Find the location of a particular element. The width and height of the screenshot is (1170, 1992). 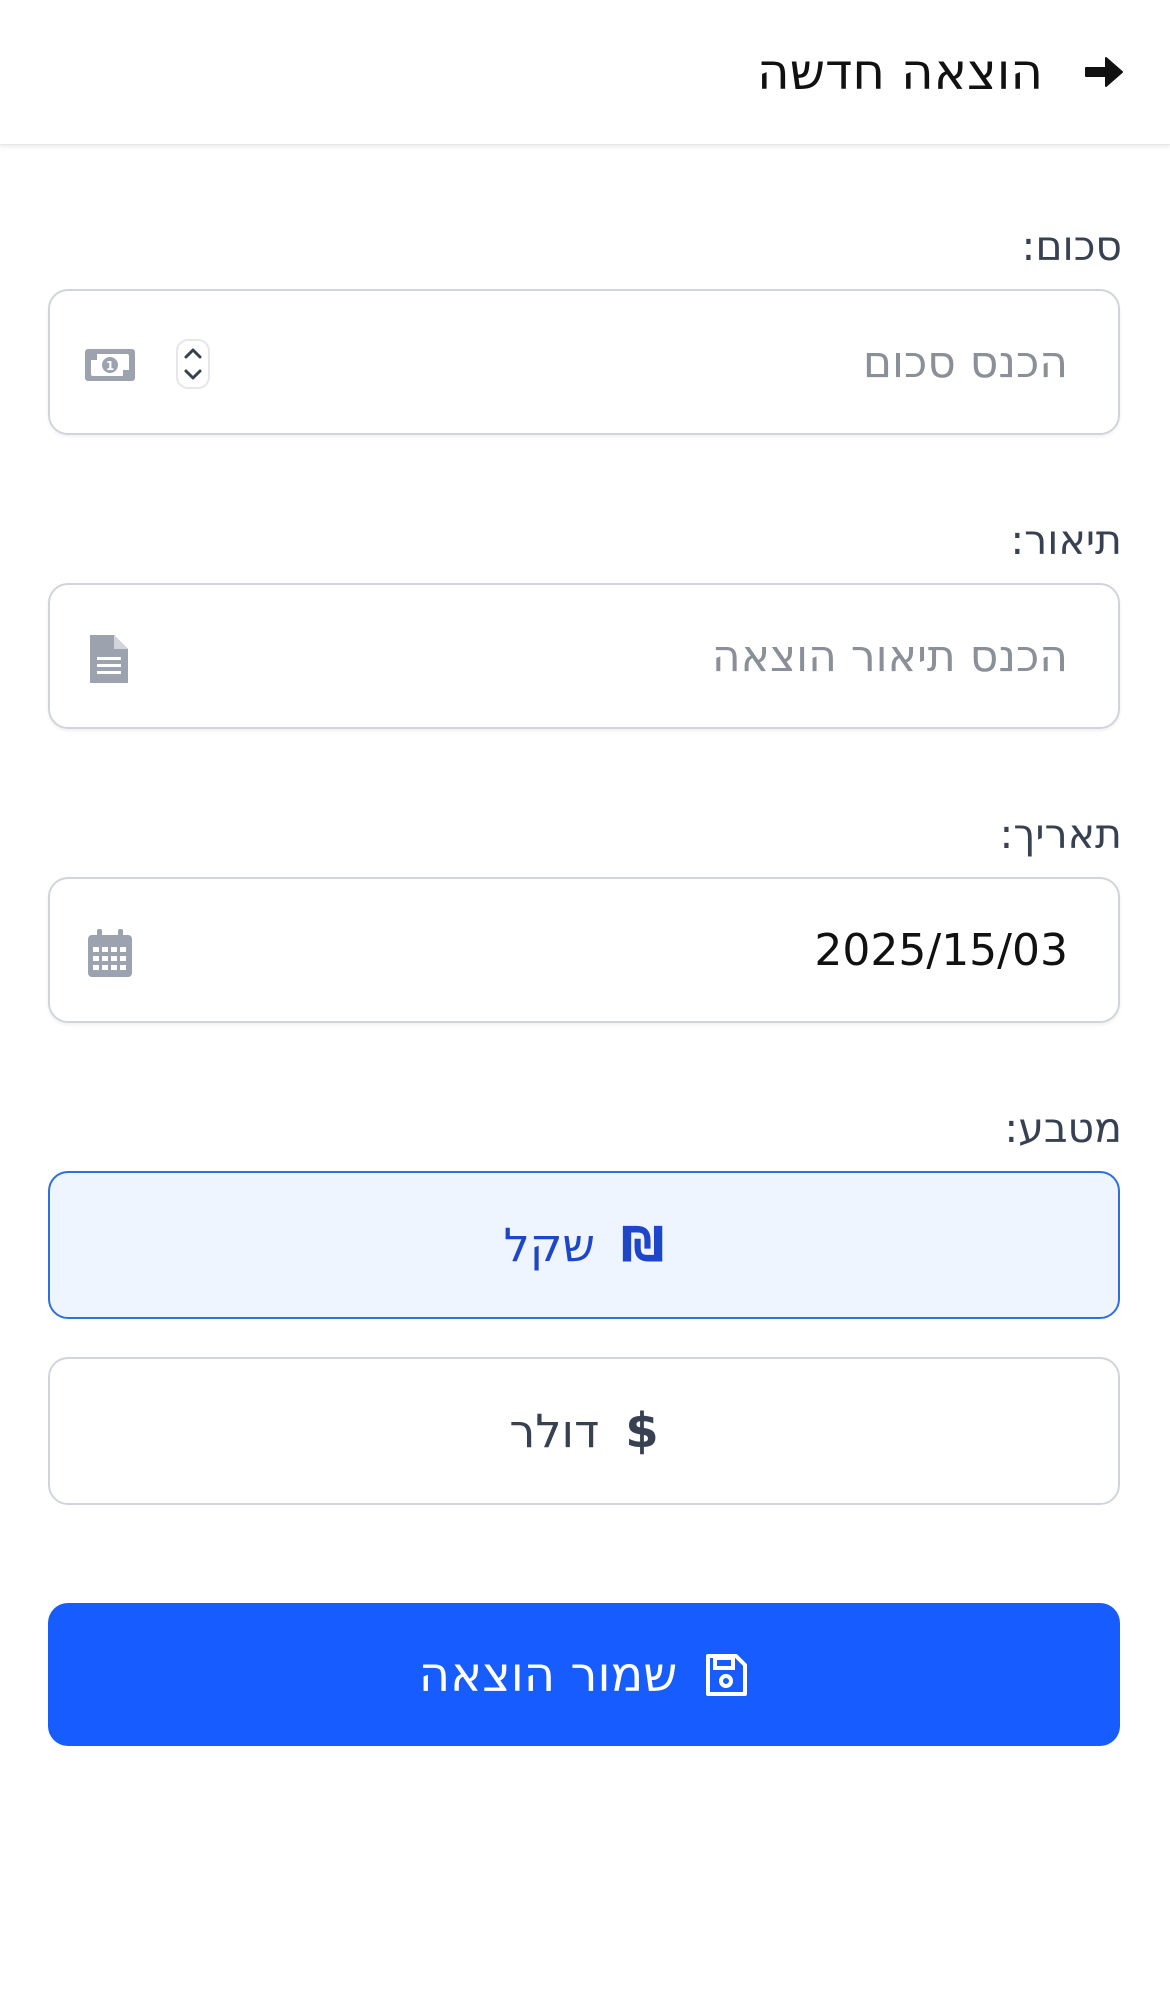

shekel-icon: ₪ is located at coordinates (642, 1245).